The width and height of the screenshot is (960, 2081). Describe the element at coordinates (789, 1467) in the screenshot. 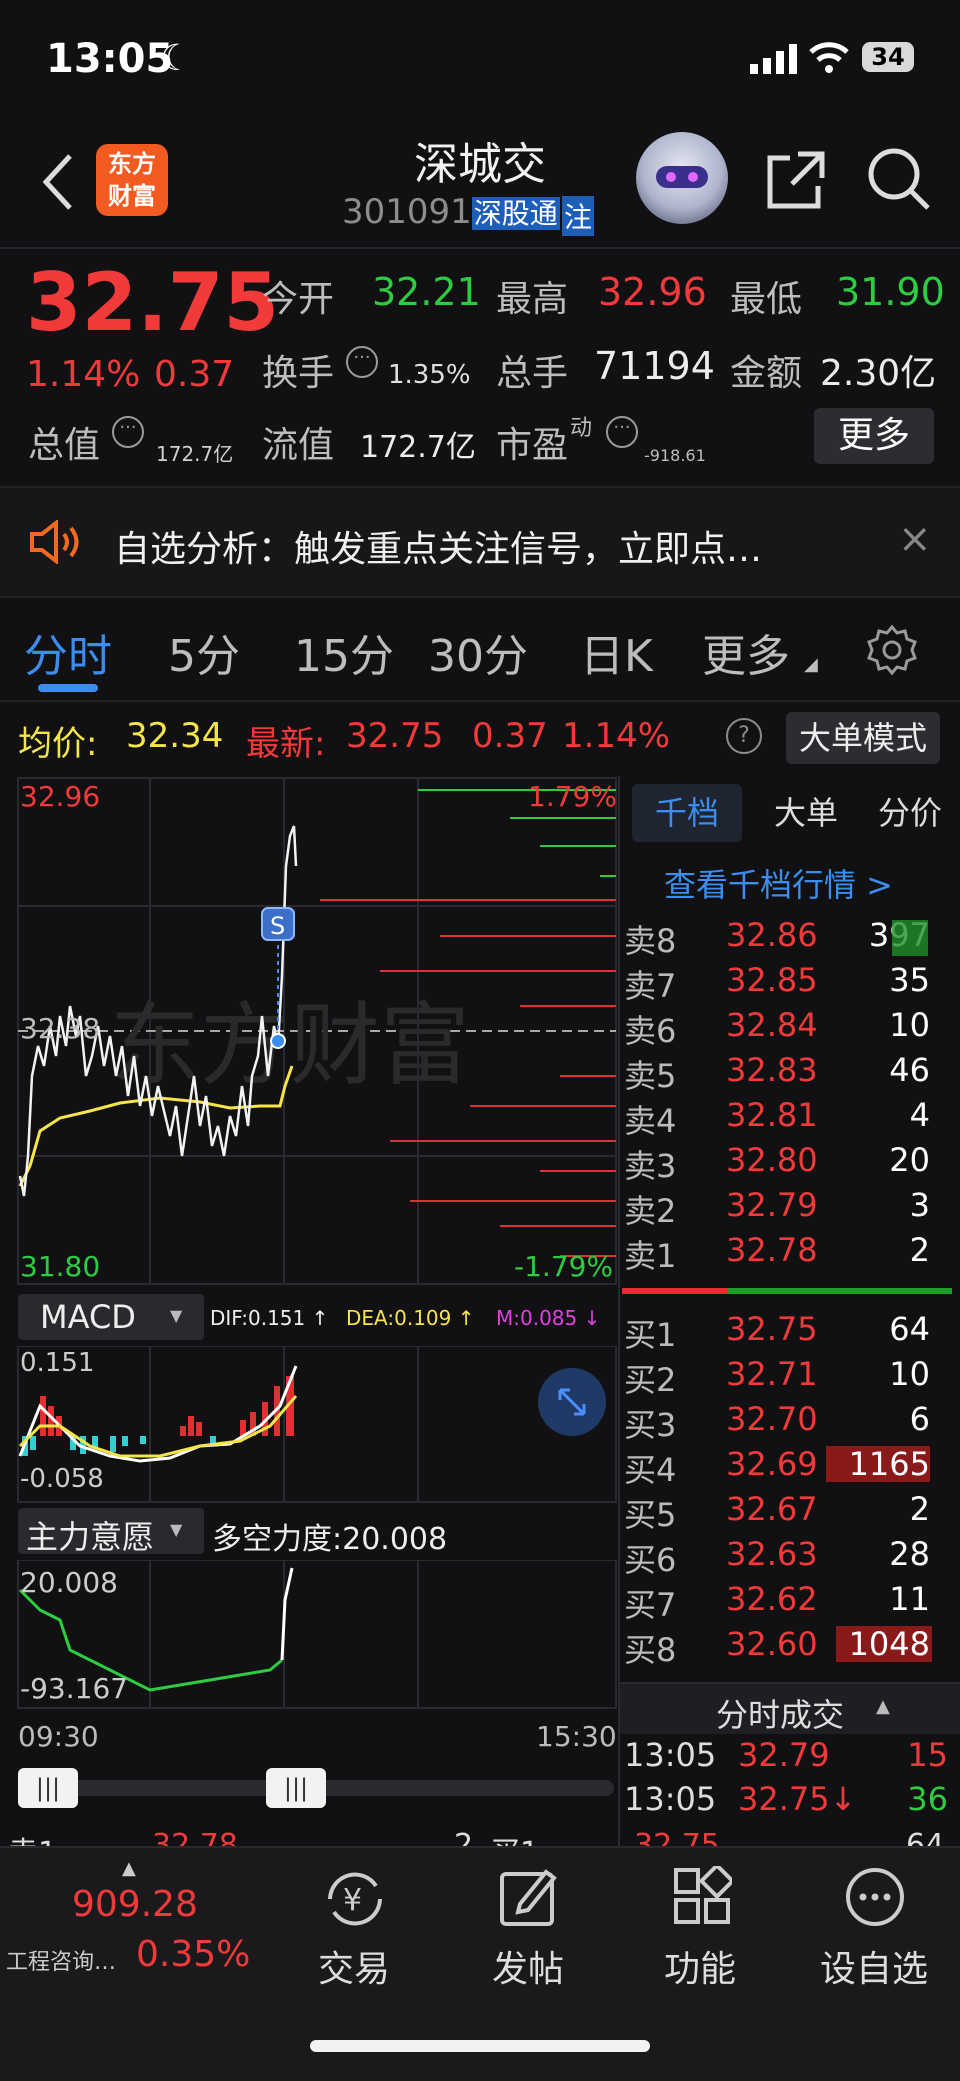

I see `bid-row: 买4 32.69 1165` at that location.